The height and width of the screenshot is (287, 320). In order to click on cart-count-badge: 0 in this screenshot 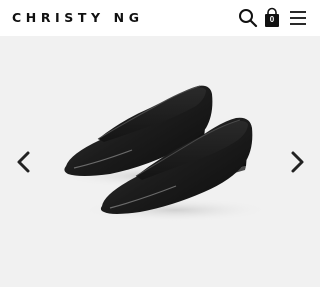, I will do `click(272, 19)`.